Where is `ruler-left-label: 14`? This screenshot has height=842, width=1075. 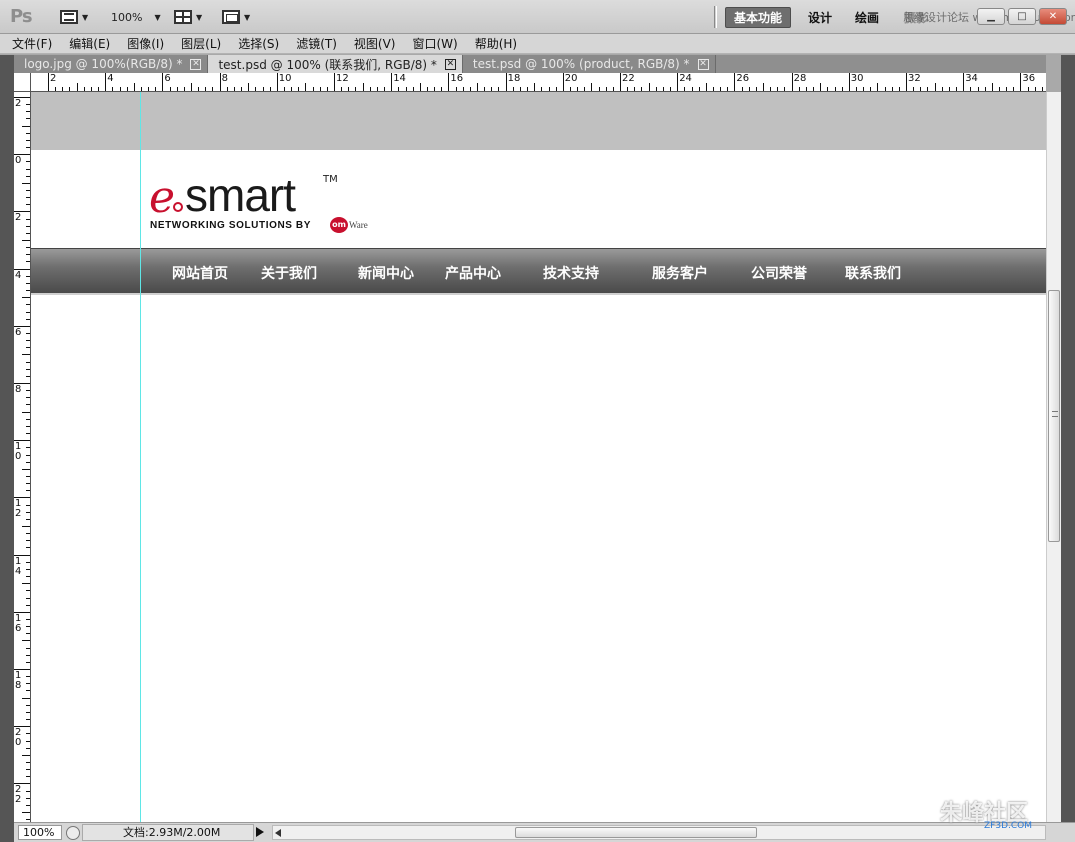 ruler-left-label: 14 is located at coordinates (18, 566).